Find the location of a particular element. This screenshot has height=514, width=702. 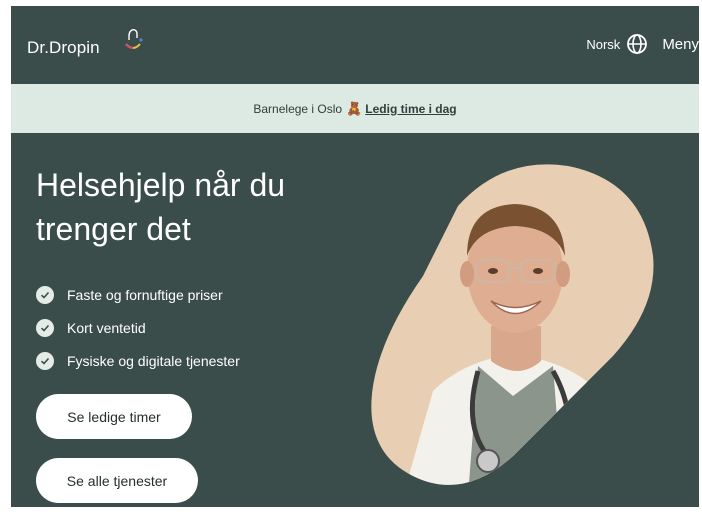

banner-text: Barnelege i Oslo is located at coordinates (298, 108).